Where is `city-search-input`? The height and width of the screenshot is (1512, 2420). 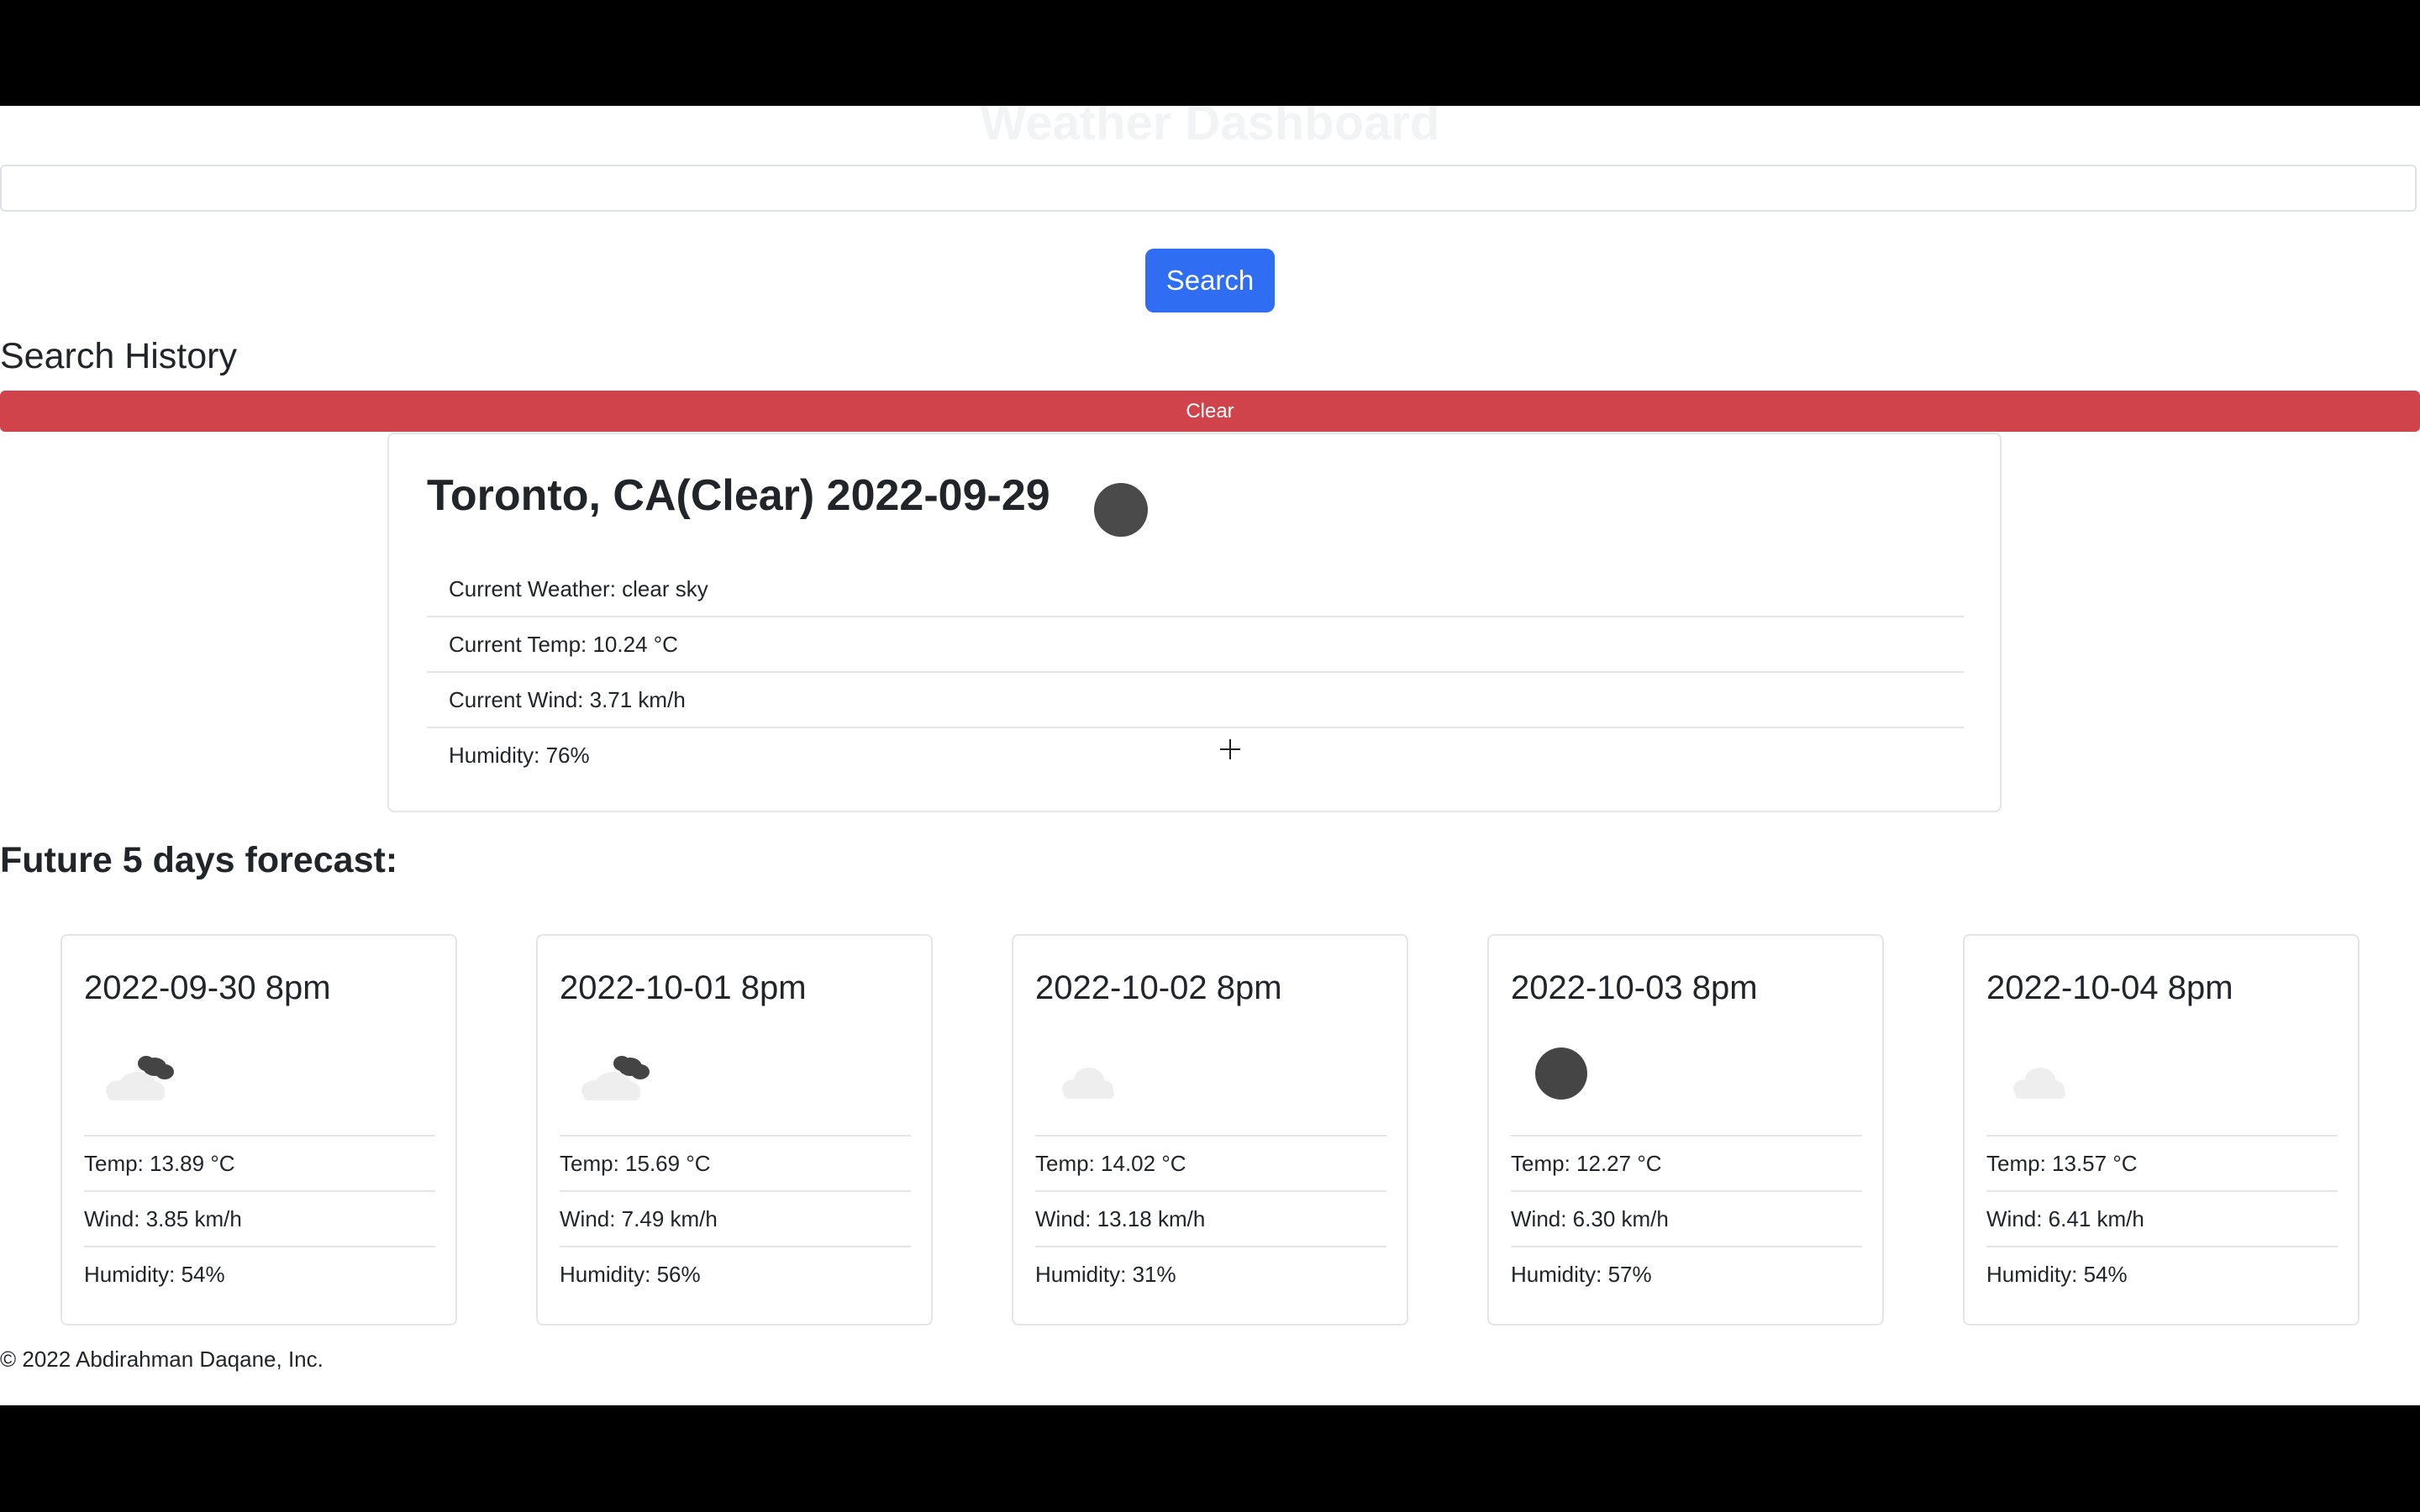 city-search-input is located at coordinates (1208, 188).